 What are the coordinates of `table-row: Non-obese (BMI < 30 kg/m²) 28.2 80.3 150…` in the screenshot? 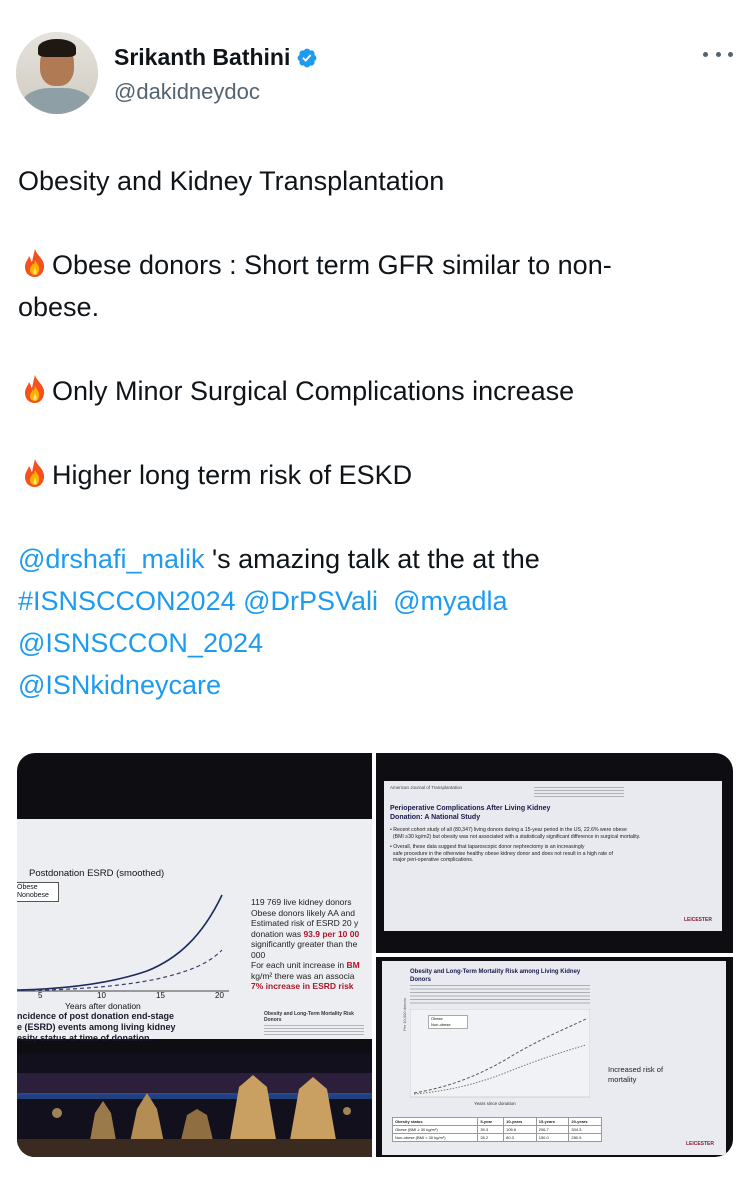 It's located at (496, 1137).